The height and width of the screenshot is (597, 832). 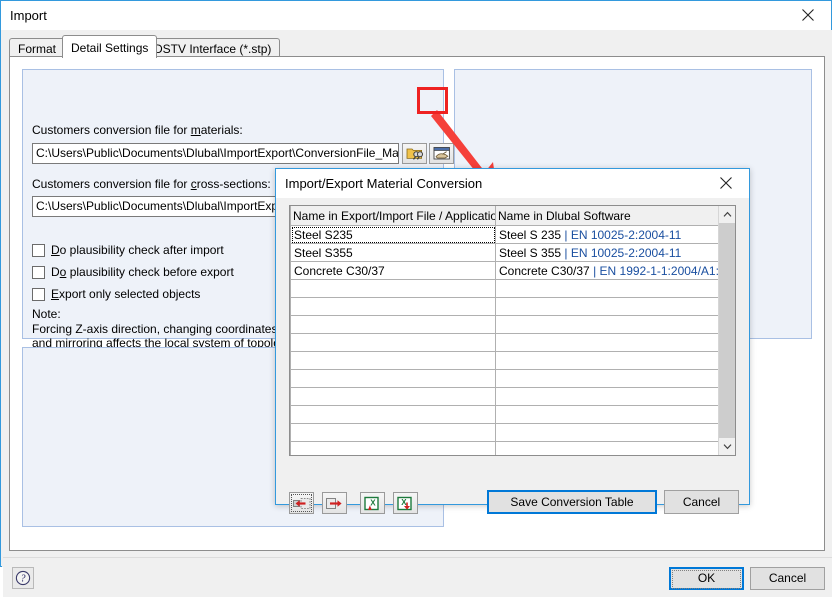 What do you see at coordinates (393, 270) in the screenshot?
I see `cell-source-name: Concrete C30/37` at bounding box center [393, 270].